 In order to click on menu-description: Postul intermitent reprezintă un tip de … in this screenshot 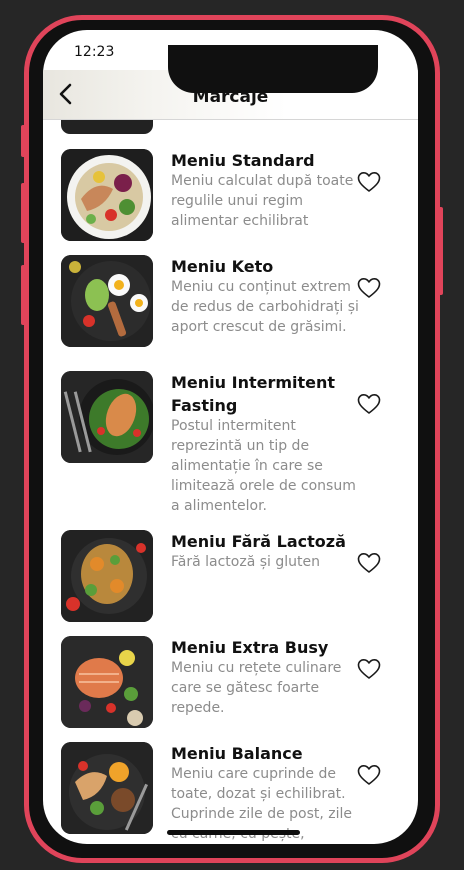, I will do `click(263, 466)`.